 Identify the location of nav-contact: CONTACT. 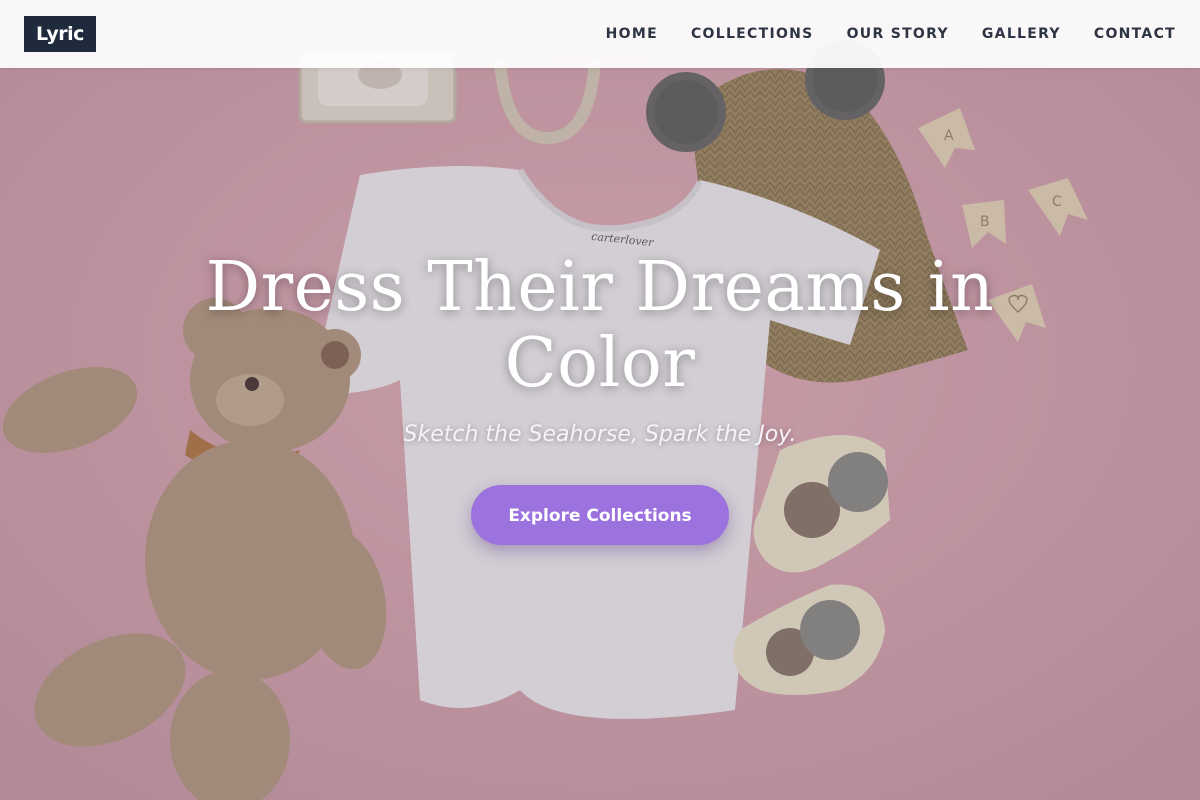
(1135, 34).